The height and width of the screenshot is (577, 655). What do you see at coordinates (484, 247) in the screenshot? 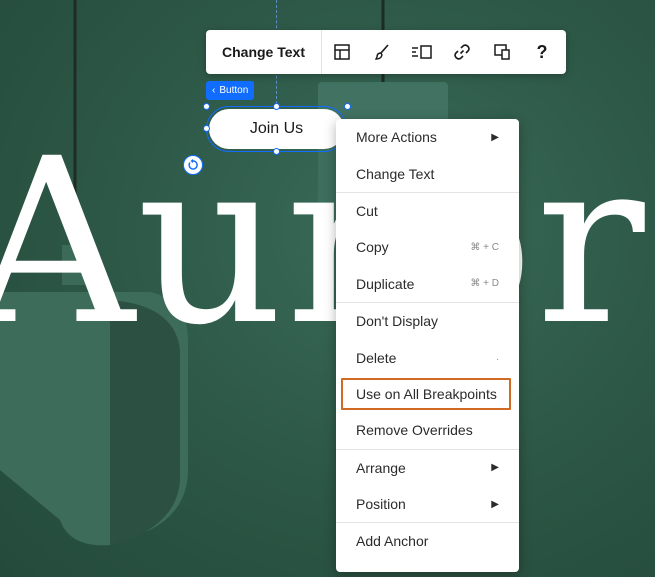
I see `shortcut-hint: ⌘ + C` at bounding box center [484, 247].